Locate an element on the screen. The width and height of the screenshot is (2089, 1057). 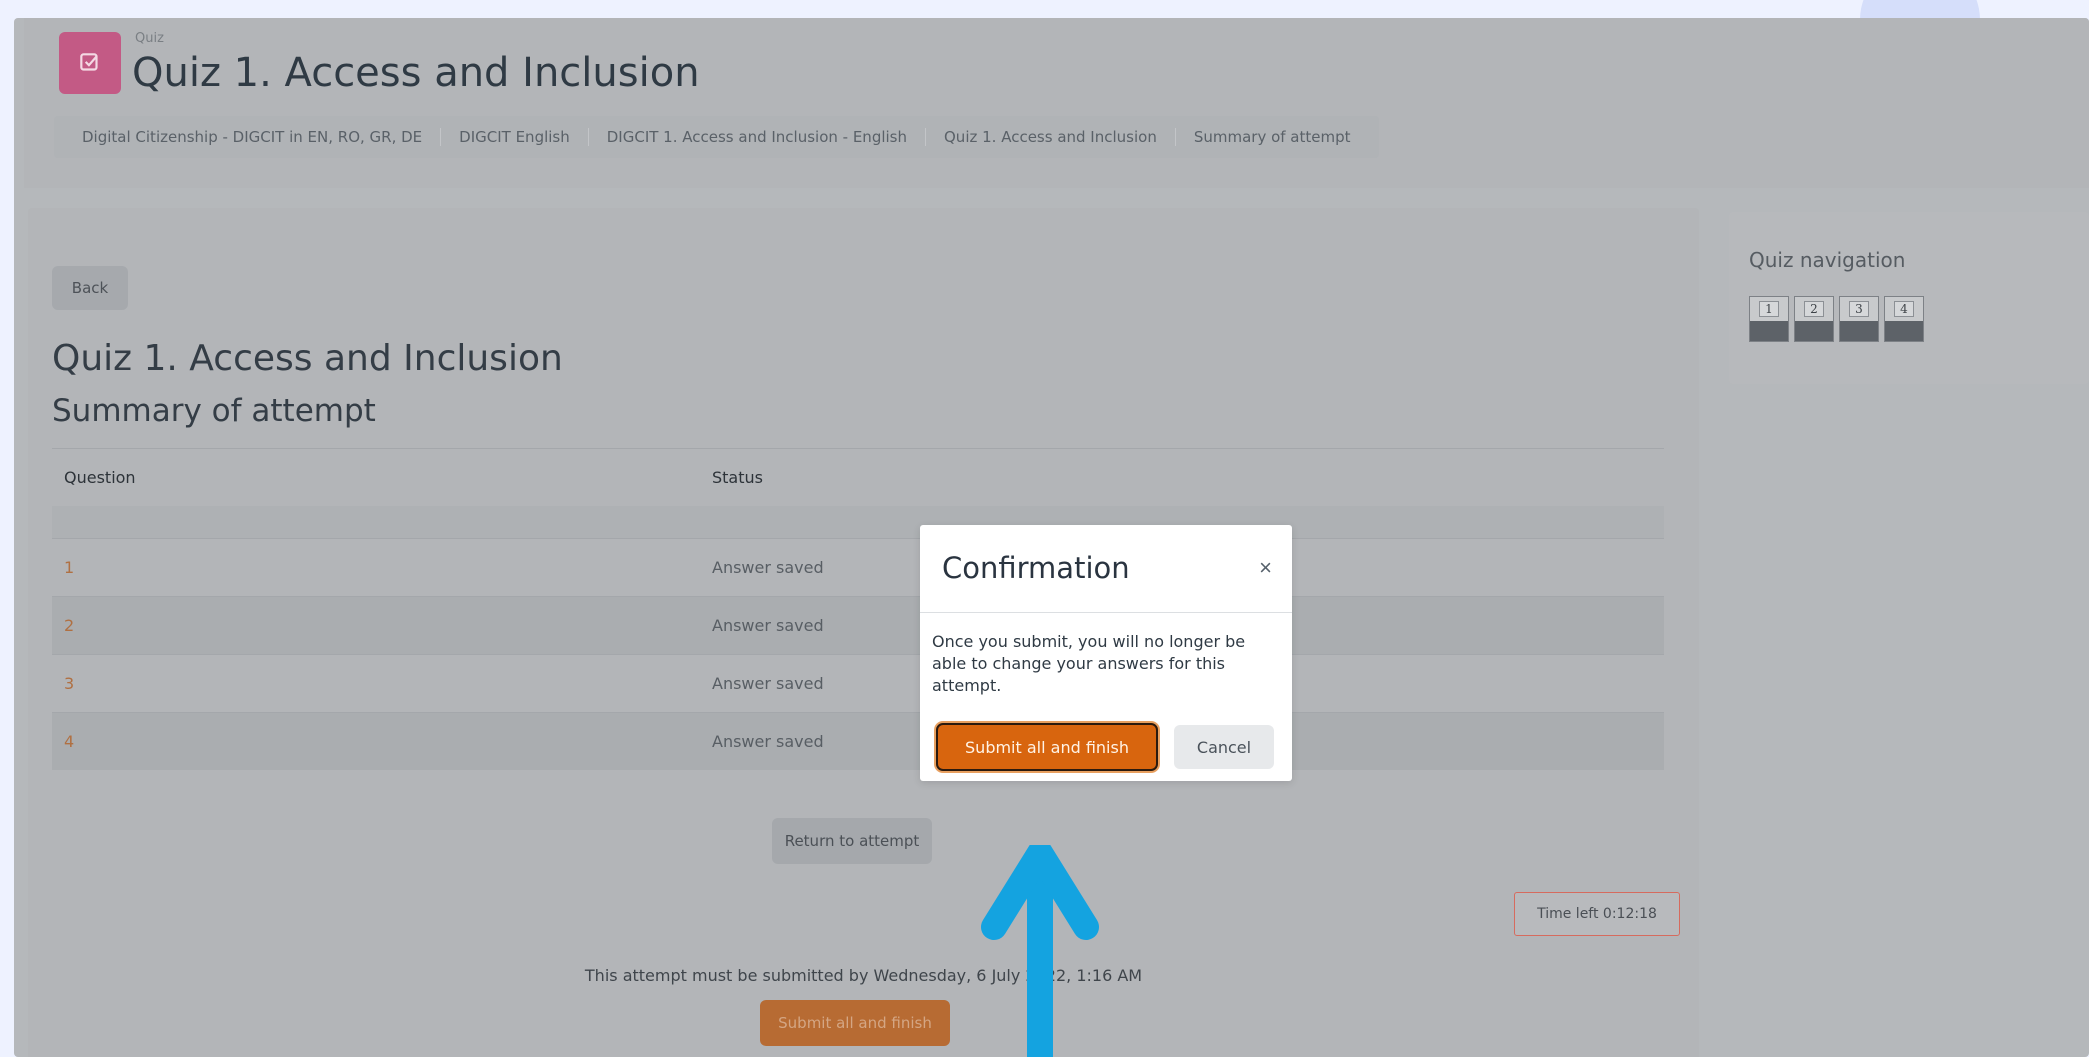
return-to-attempt-button: Return to attempt is located at coordinates (852, 841).